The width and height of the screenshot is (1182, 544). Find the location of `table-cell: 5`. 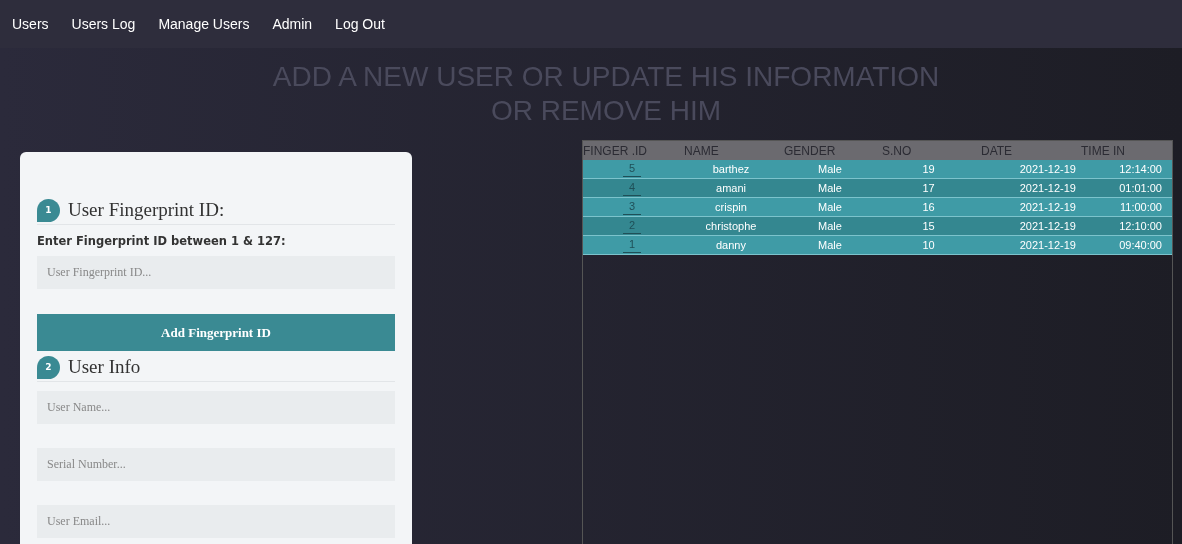

table-cell: 5 is located at coordinates (632, 169).